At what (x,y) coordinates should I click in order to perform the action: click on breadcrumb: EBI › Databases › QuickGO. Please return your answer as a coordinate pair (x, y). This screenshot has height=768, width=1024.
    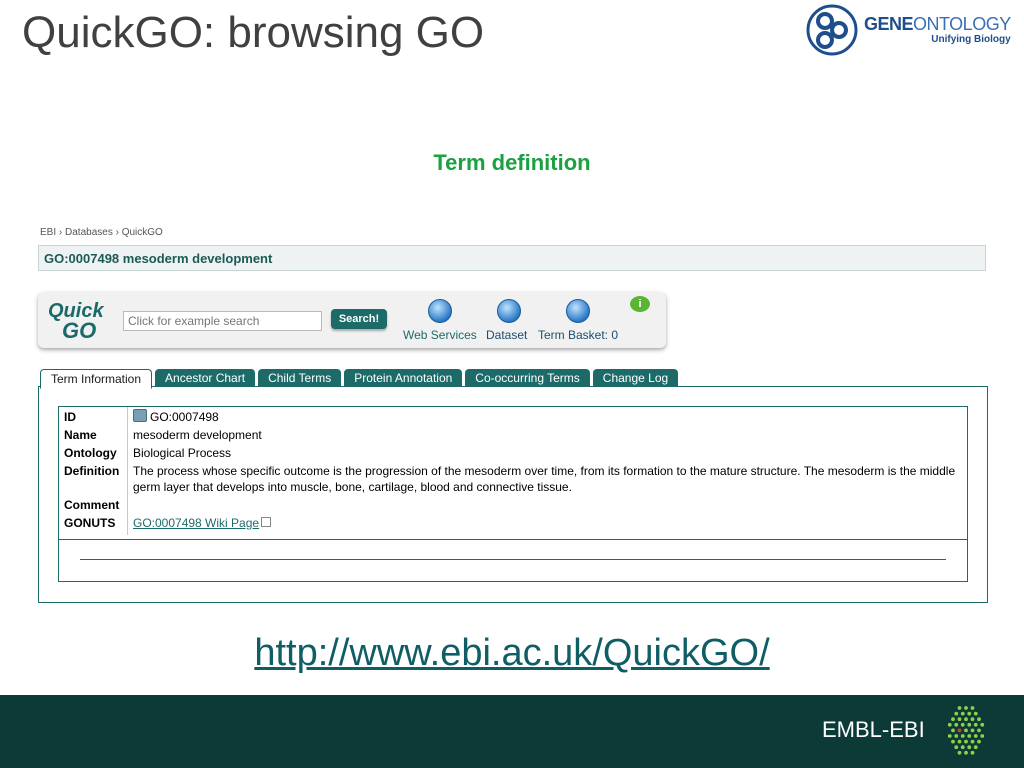
    Looking at the image, I should click on (101, 232).